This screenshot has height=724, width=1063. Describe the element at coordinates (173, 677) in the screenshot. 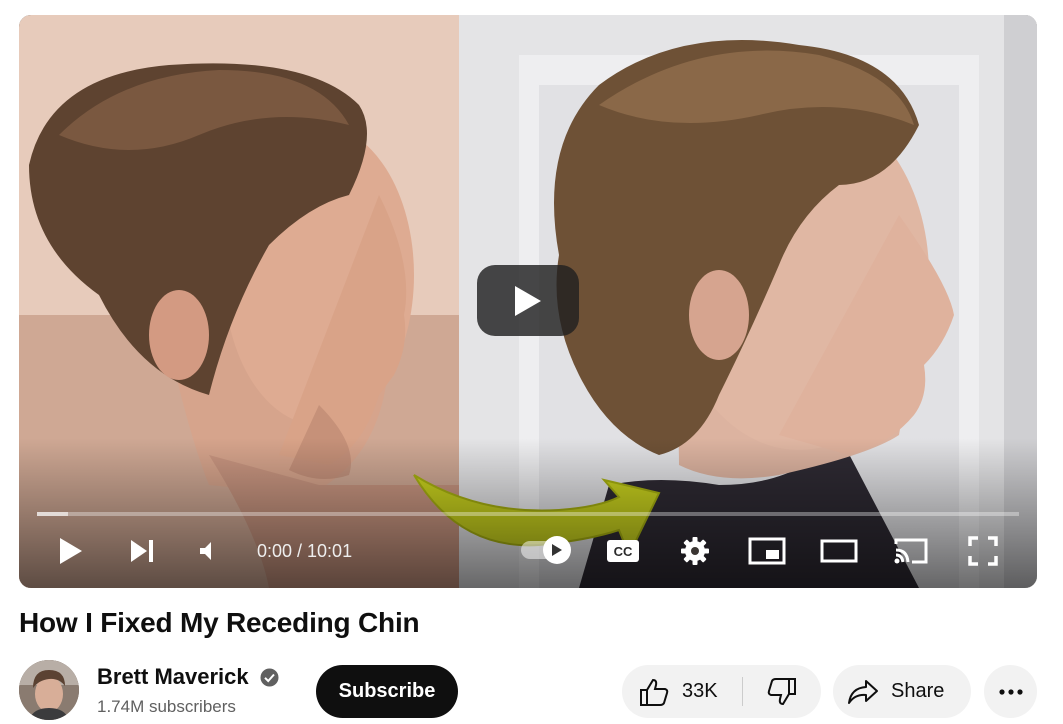

I see `channel-name: Brett Maverick` at that location.